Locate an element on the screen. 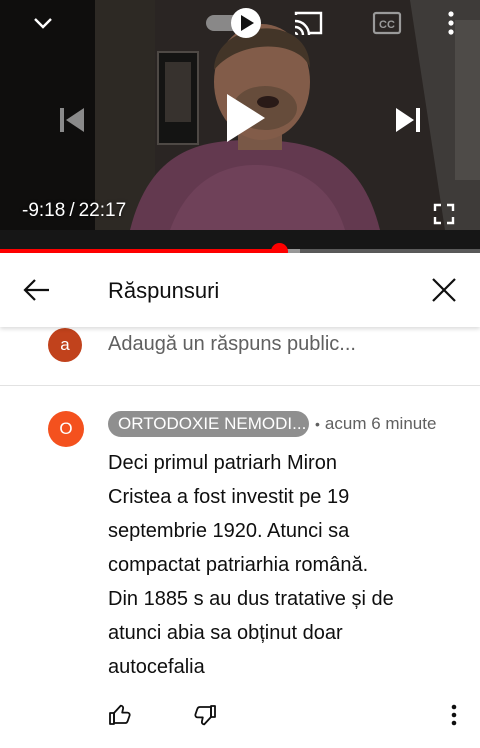 The width and height of the screenshot is (480, 748). video-duration: 22:17 is located at coordinates (102, 210).